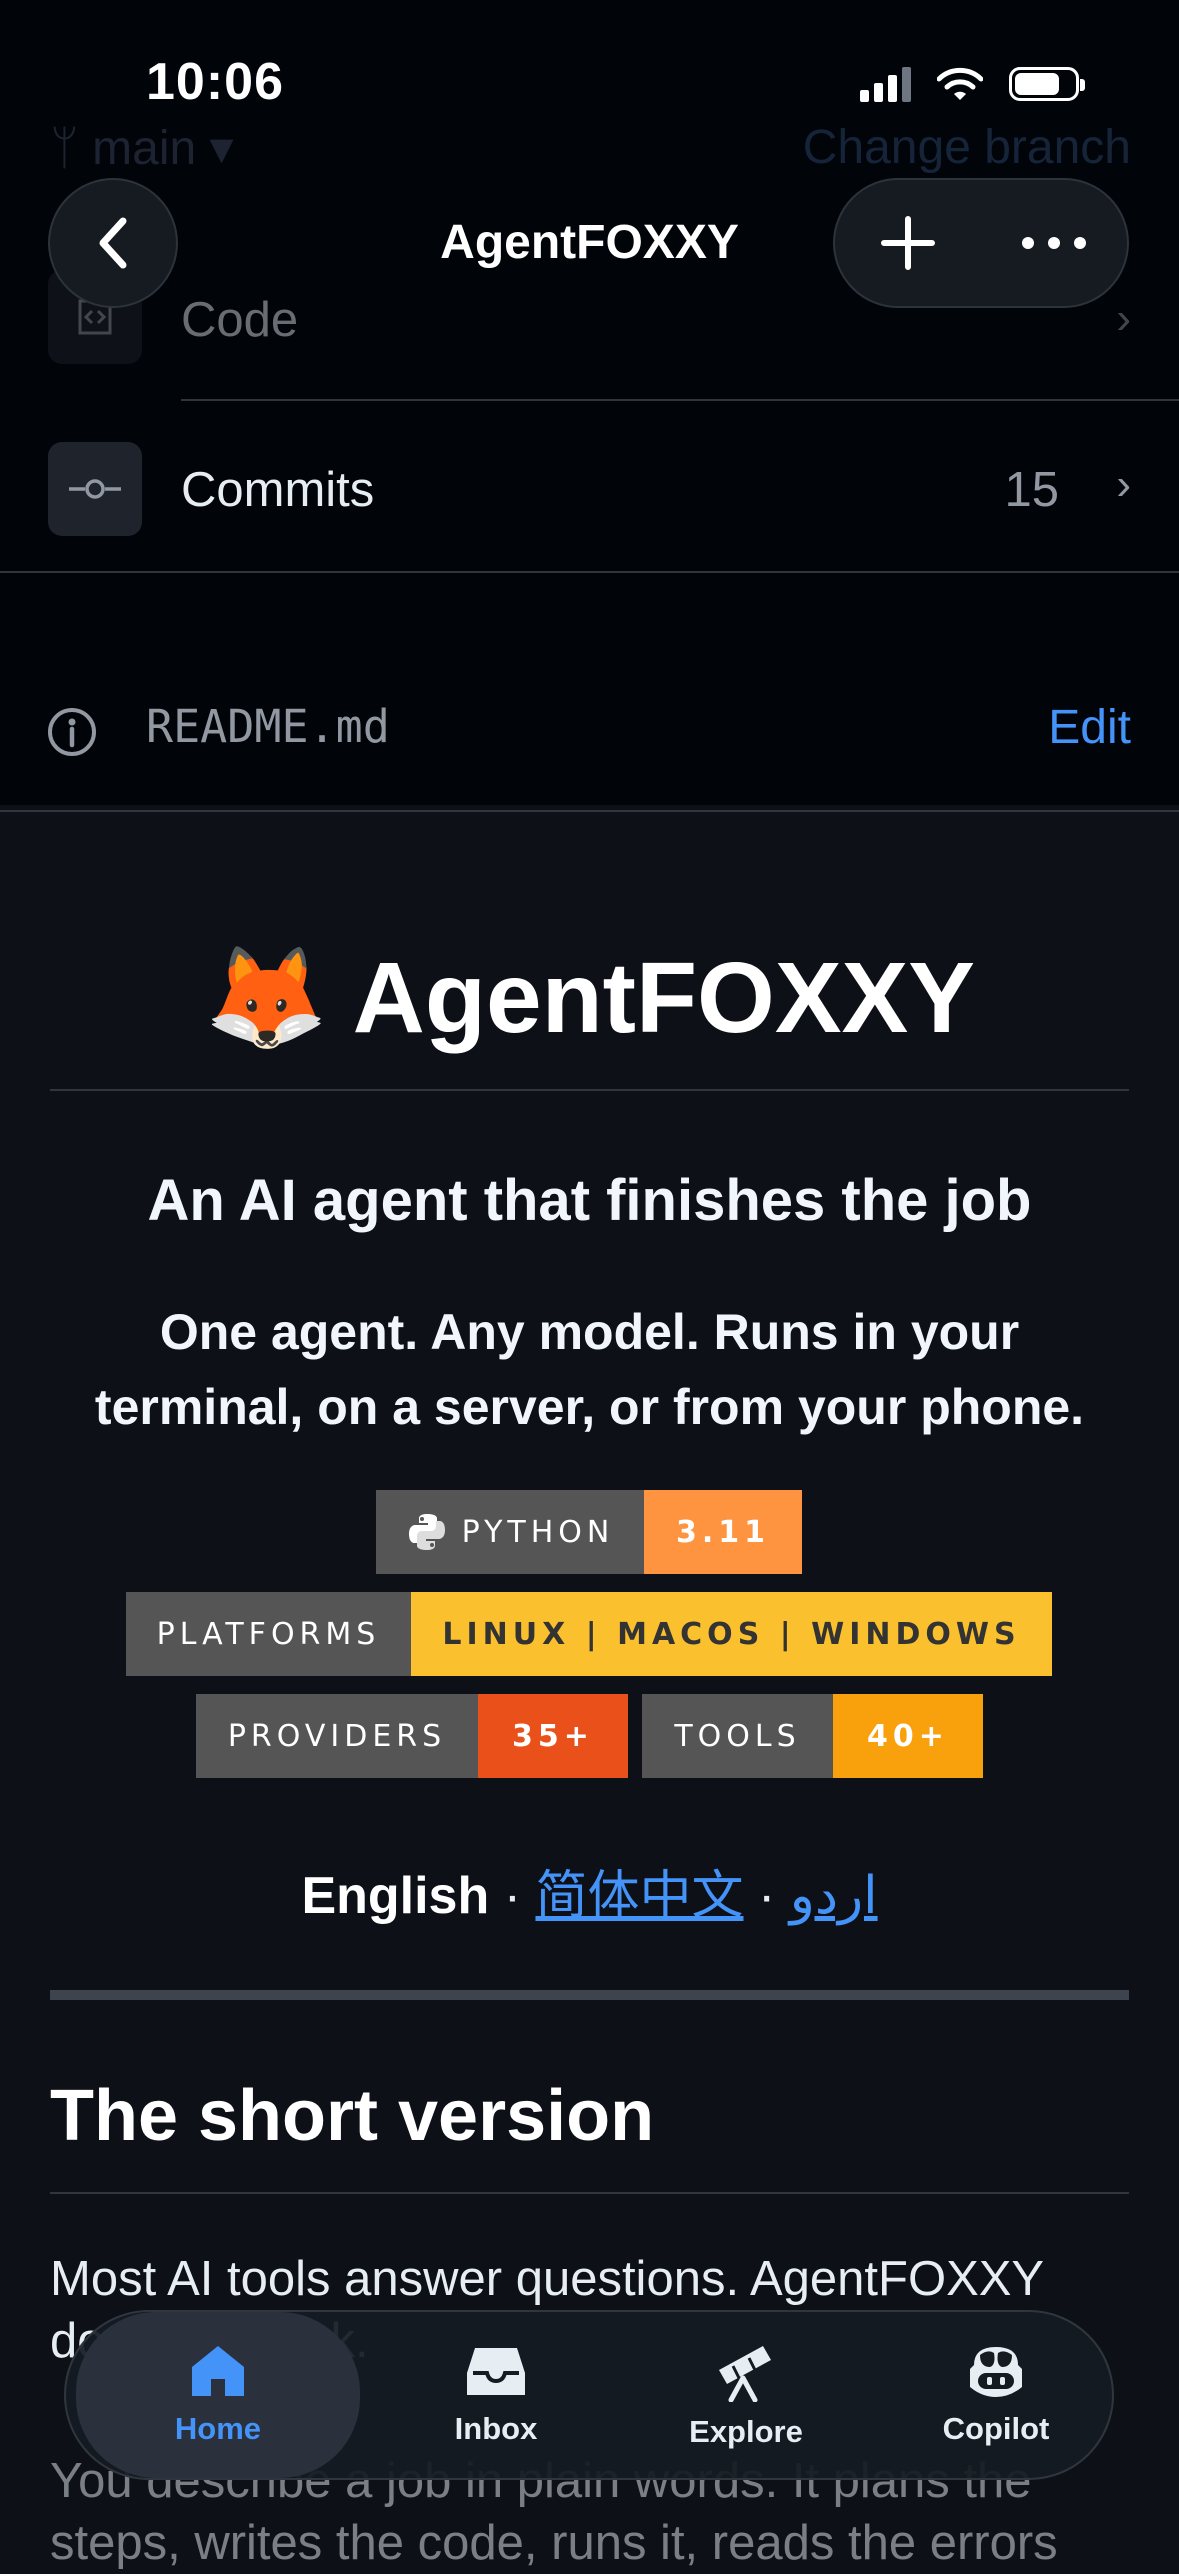 The width and height of the screenshot is (1179, 2574). I want to click on platforms-badge: PLATFORMS LINUX | MACOS | WINDOWS, so click(589, 1634).